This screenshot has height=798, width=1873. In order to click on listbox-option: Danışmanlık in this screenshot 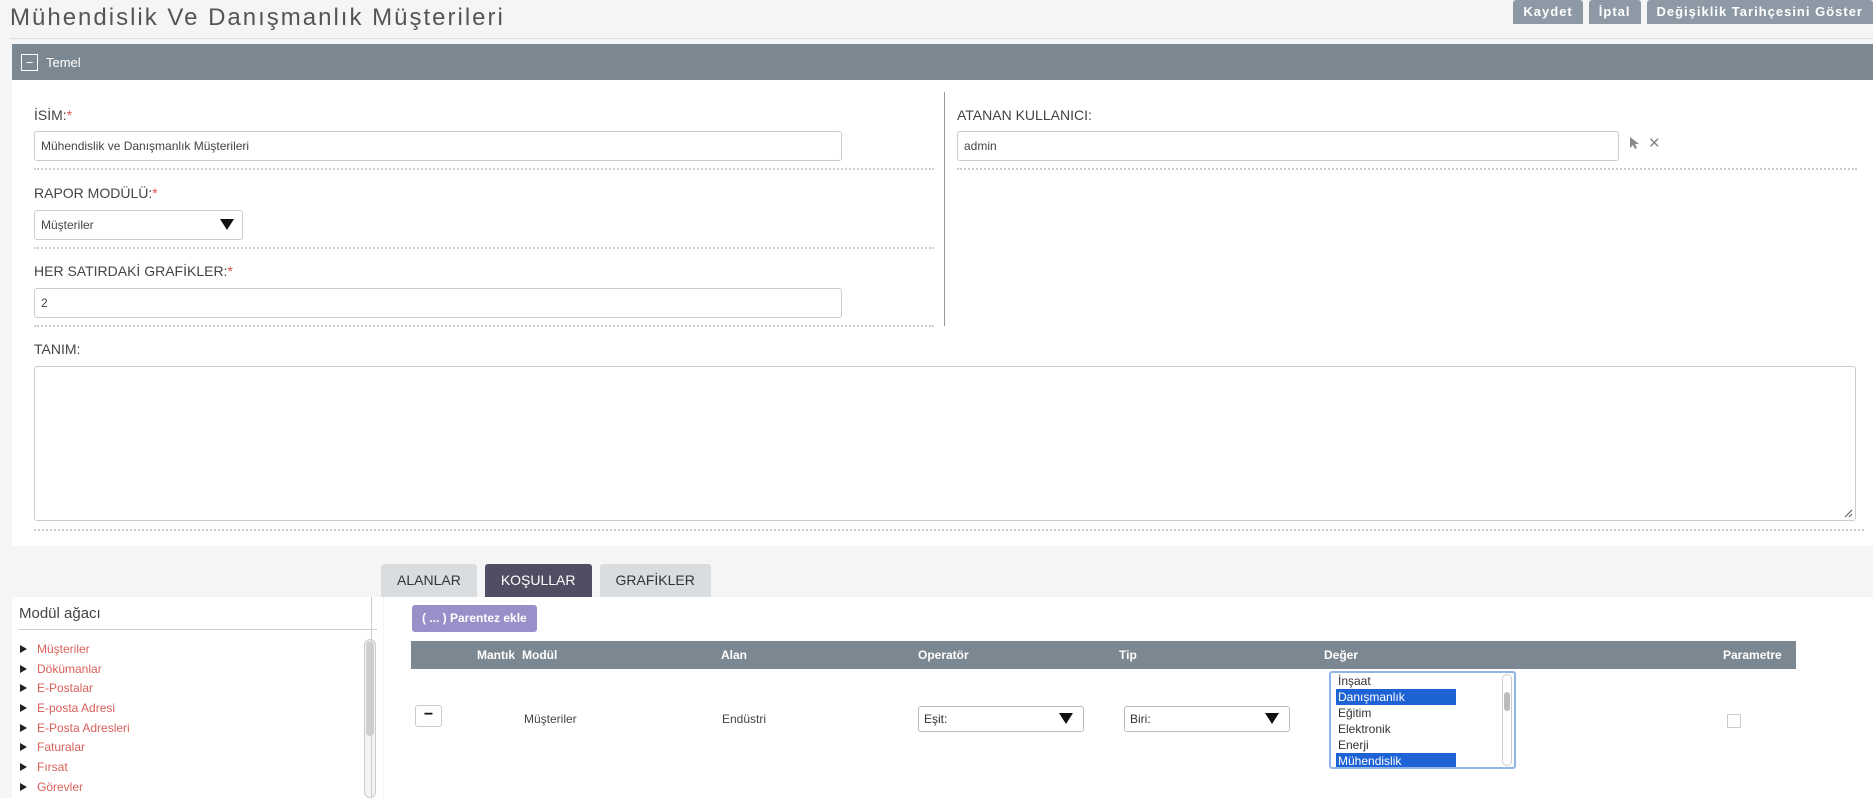, I will do `click(1396, 697)`.